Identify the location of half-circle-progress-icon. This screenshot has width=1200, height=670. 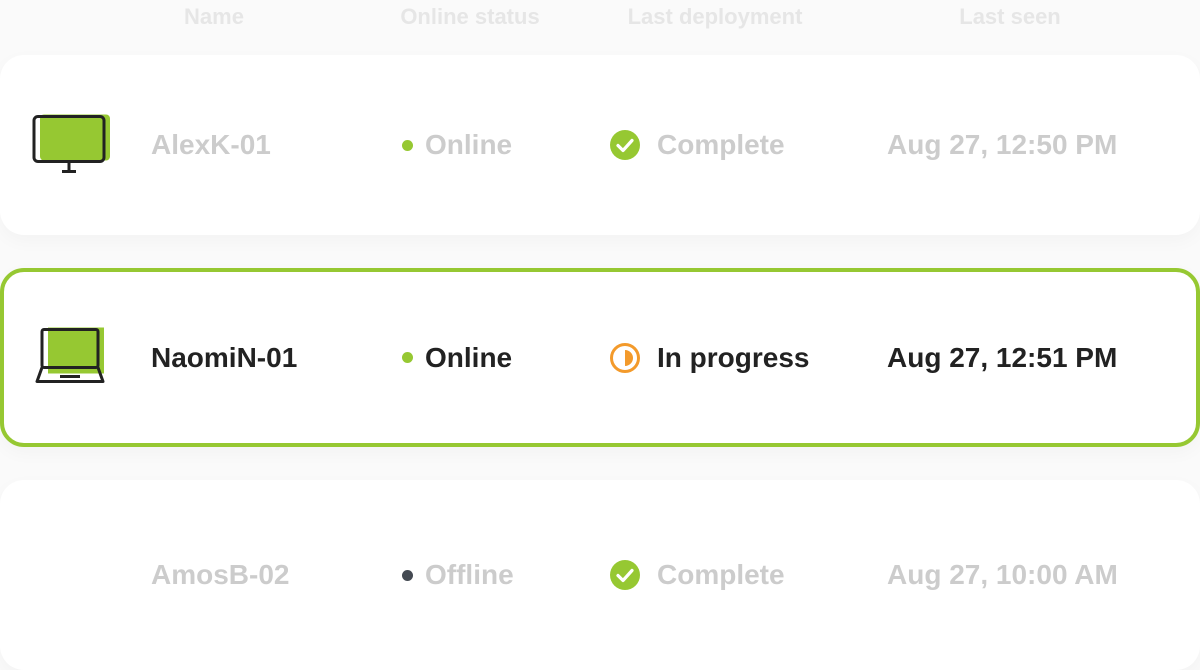
(625, 358).